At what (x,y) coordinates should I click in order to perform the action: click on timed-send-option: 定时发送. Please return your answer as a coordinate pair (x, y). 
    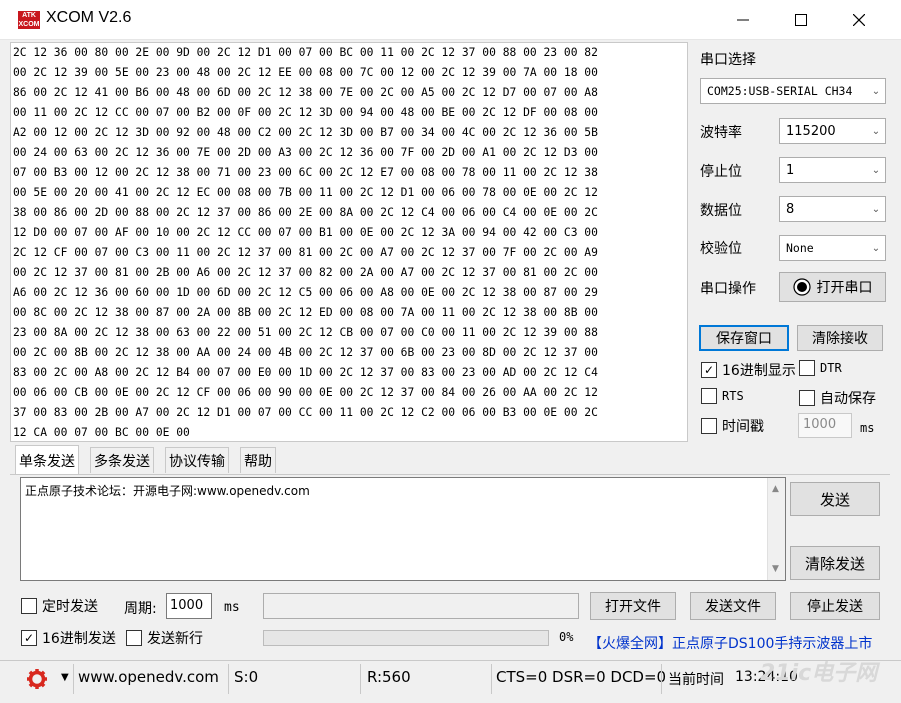
    Looking at the image, I should click on (59, 606).